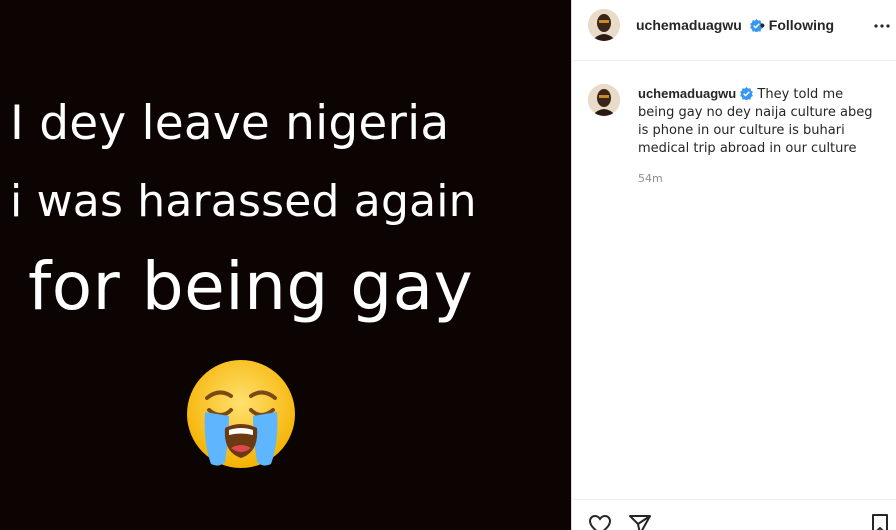 The width and height of the screenshot is (896, 530). I want to click on avatar, so click(604, 25).